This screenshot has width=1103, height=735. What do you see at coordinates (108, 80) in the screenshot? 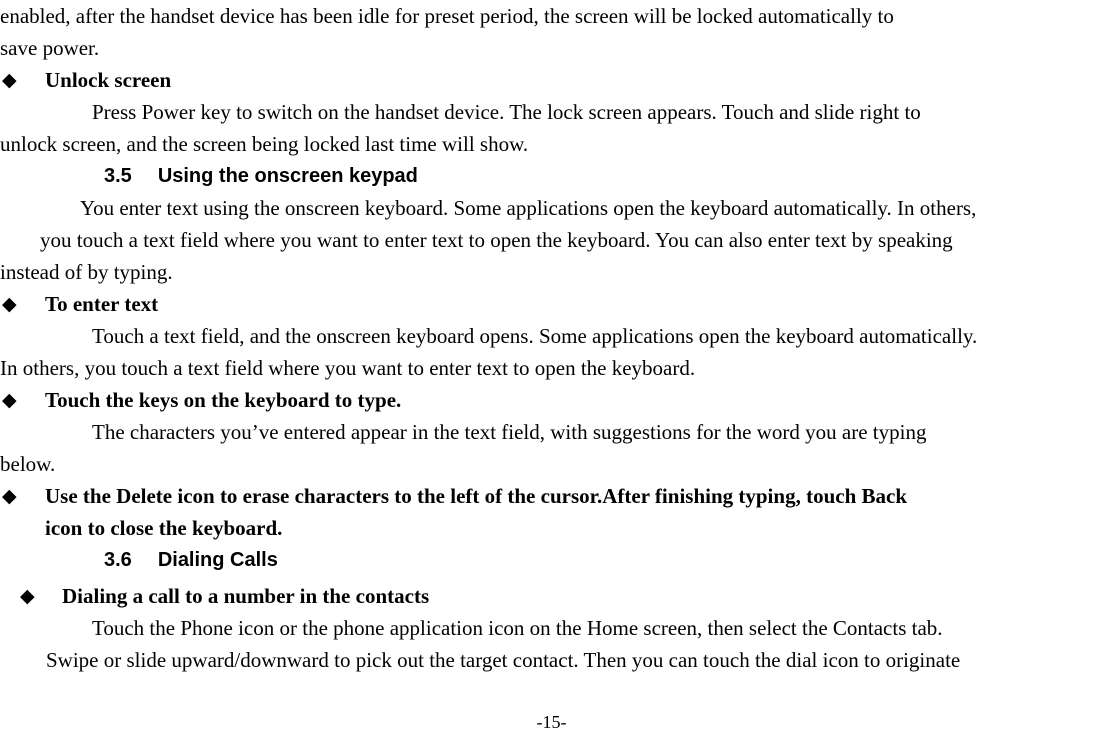
I see `bullet-unlock-screen-label: Unlock screen` at bounding box center [108, 80].